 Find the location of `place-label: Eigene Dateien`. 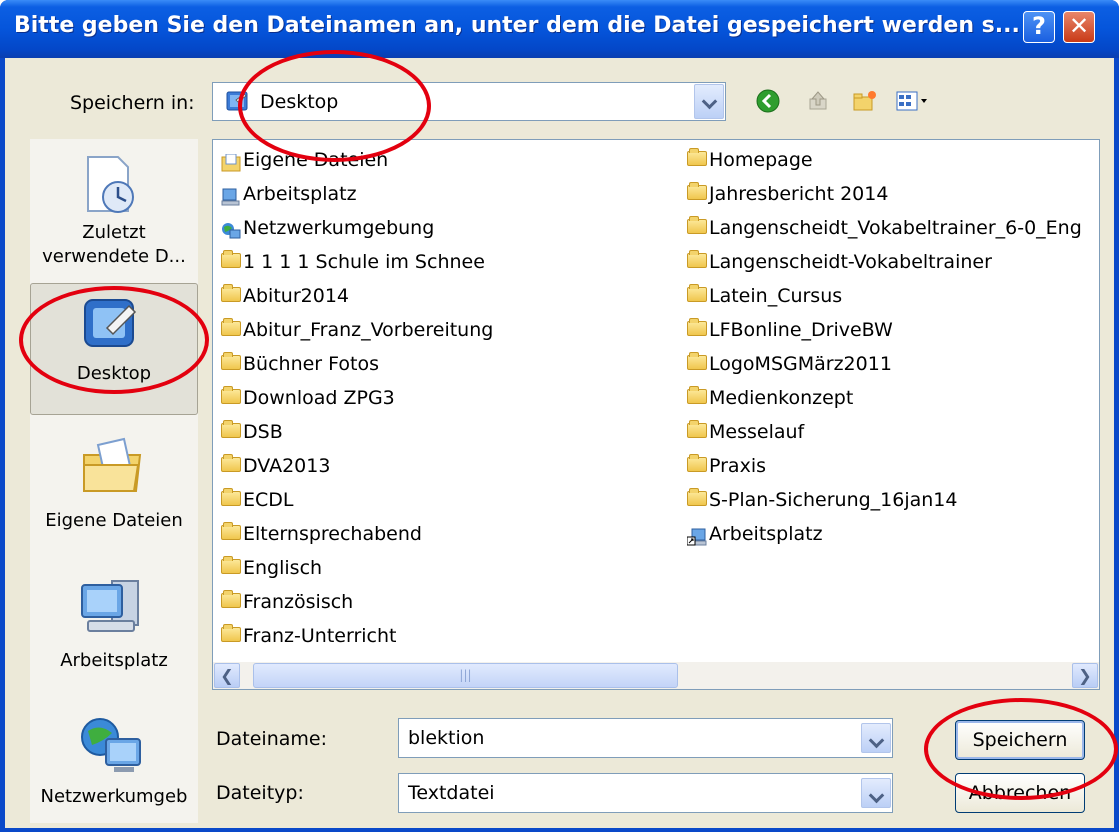

place-label: Eigene Dateien is located at coordinates (114, 520).